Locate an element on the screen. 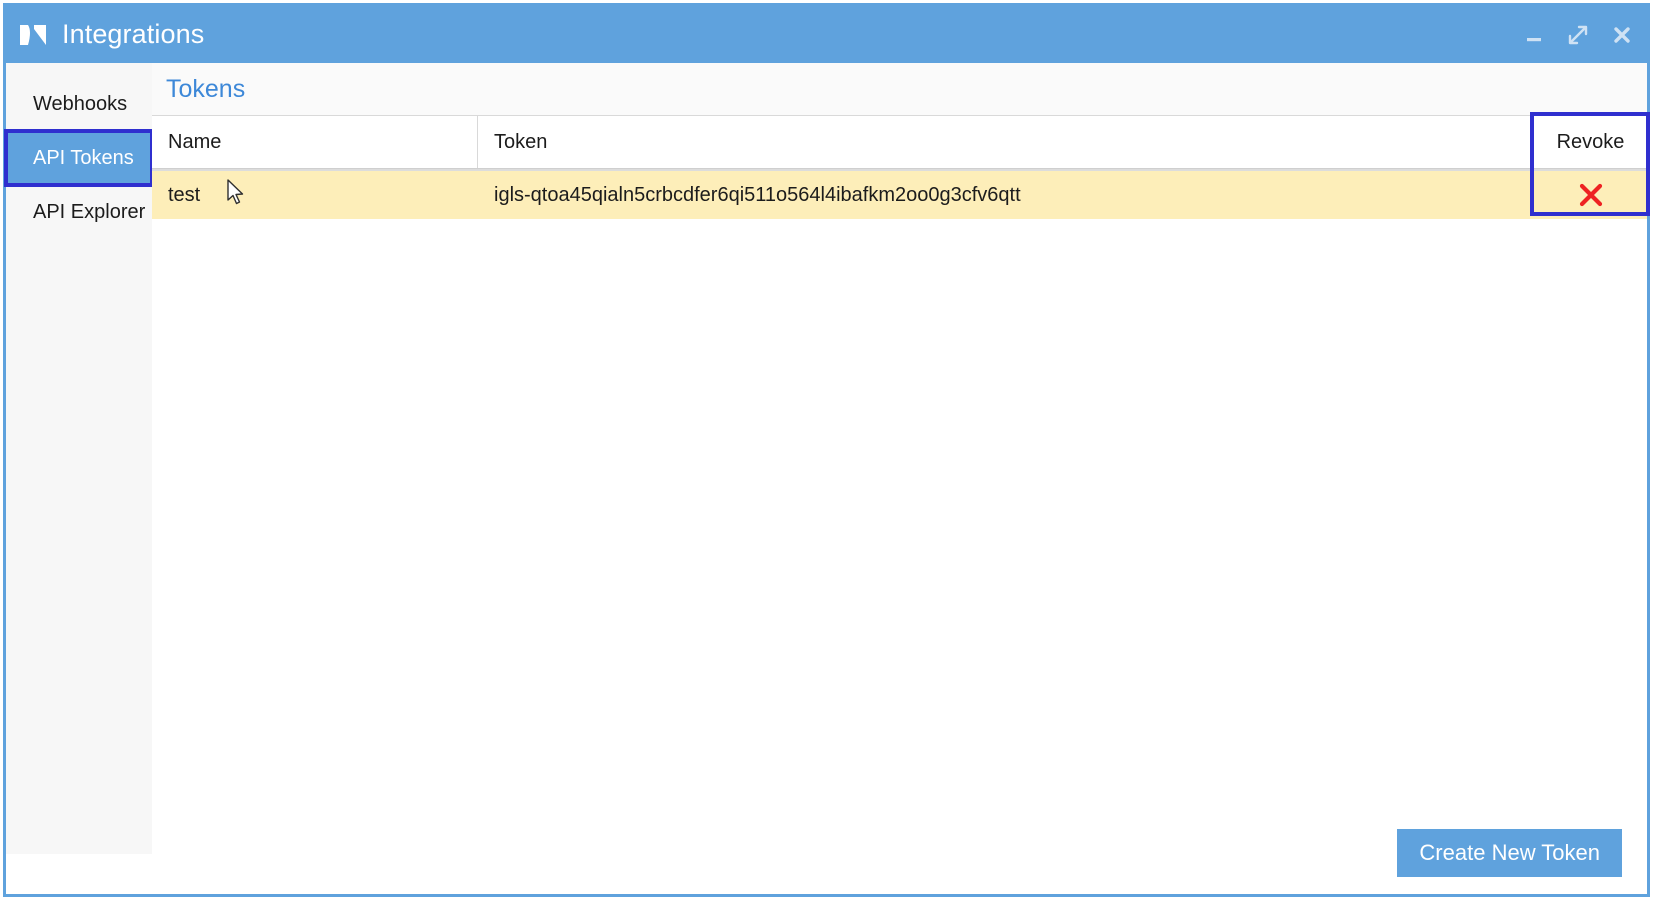 The width and height of the screenshot is (1653, 900). integrations-logo-icon is located at coordinates (34, 35).